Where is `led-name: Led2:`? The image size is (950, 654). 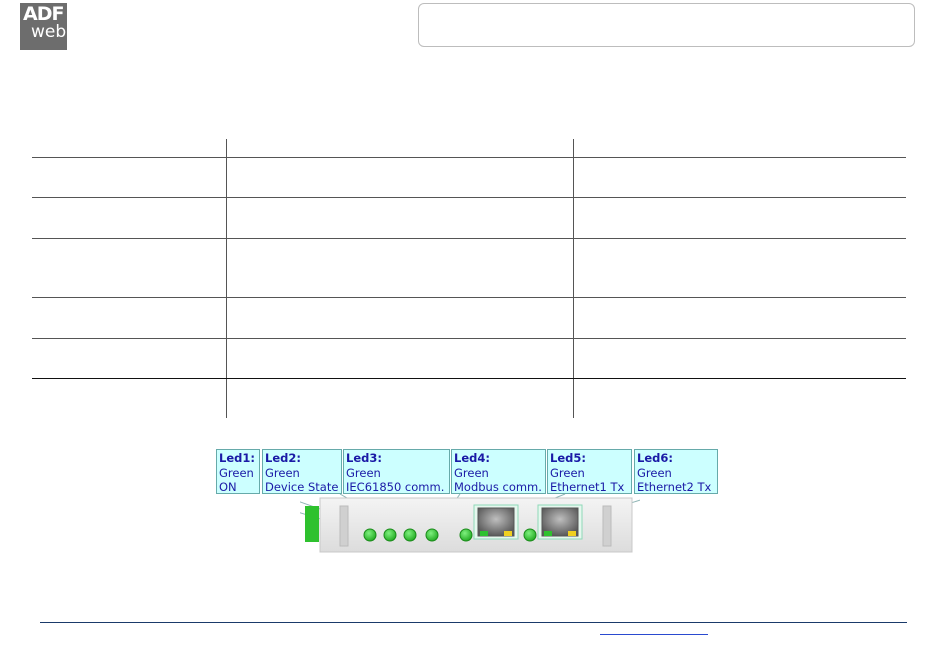
led-name: Led2: is located at coordinates (283, 458).